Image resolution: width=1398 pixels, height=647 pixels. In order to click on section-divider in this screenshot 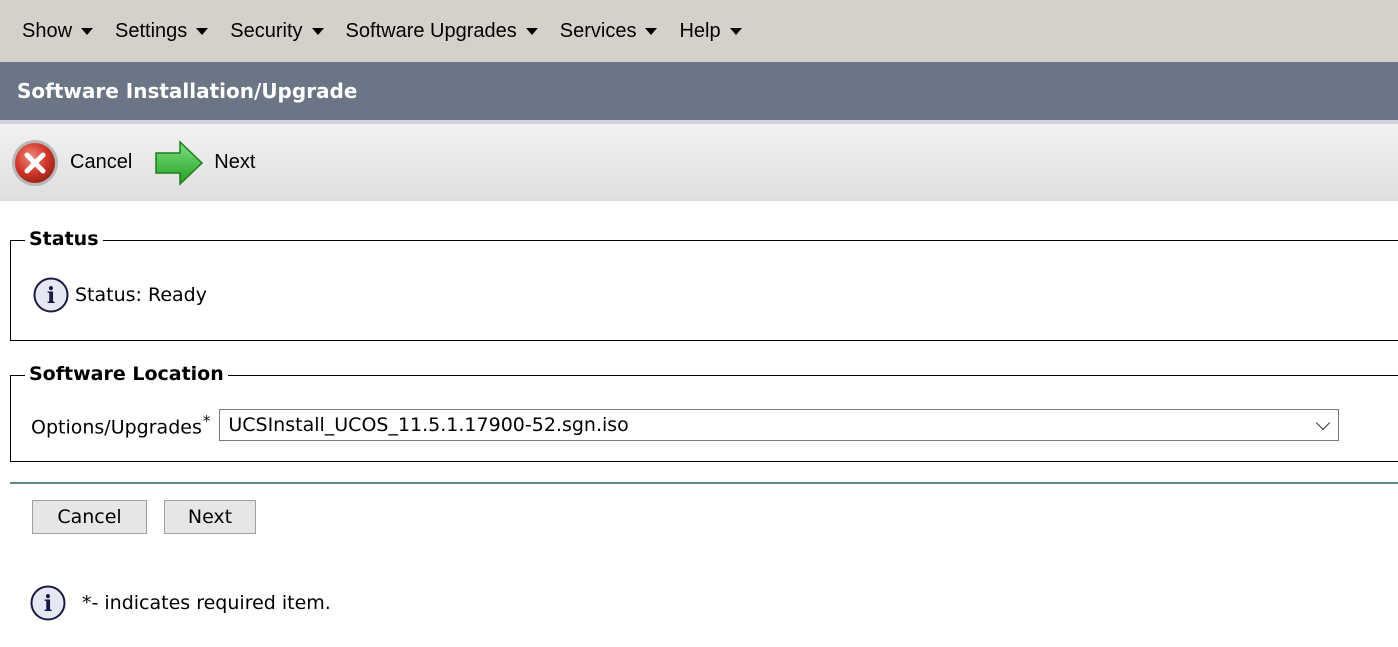, I will do `click(704, 483)`.